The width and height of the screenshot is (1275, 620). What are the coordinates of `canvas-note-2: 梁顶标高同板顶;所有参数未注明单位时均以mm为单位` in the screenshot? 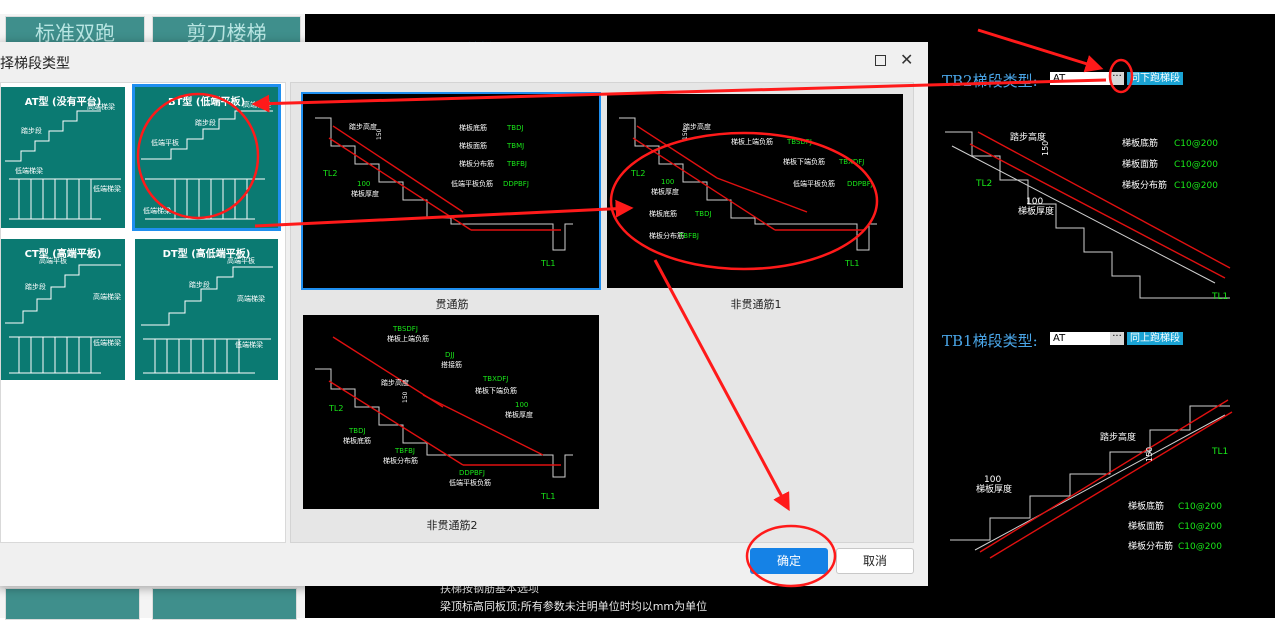 It's located at (574, 606).